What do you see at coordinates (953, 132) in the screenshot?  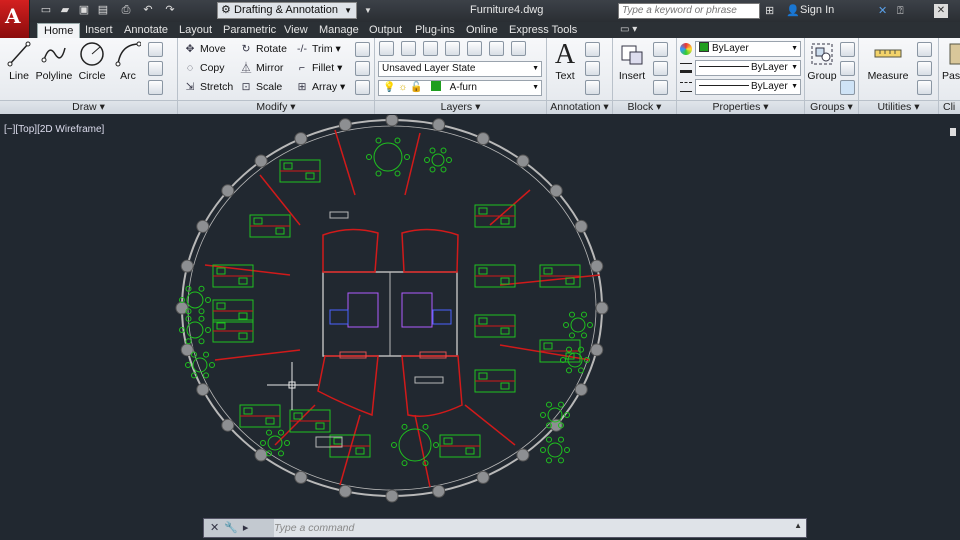 I see `viewport-maximize-icon` at bounding box center [953, 132].